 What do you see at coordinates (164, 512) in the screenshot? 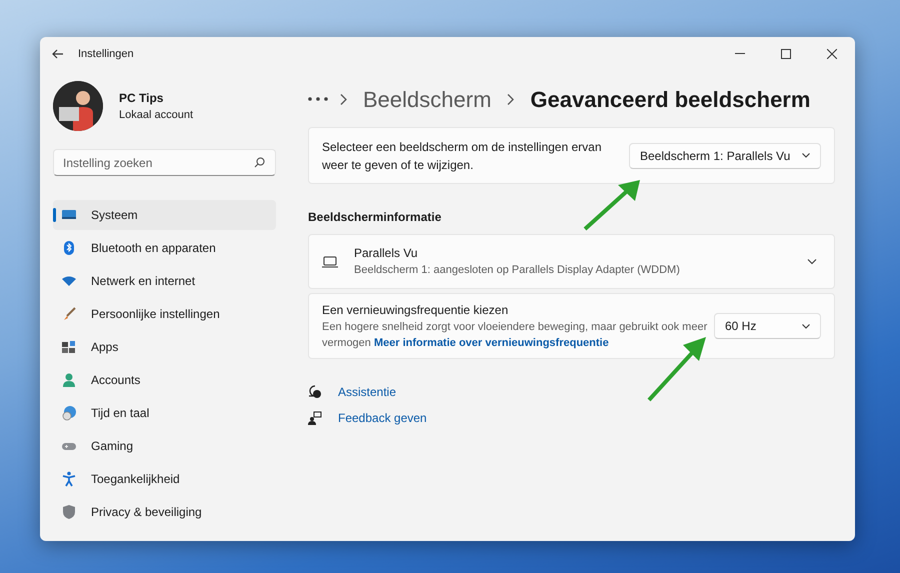
I see `sidebar-item: Privacy & beveiliging` at bounding box center [164, 512].